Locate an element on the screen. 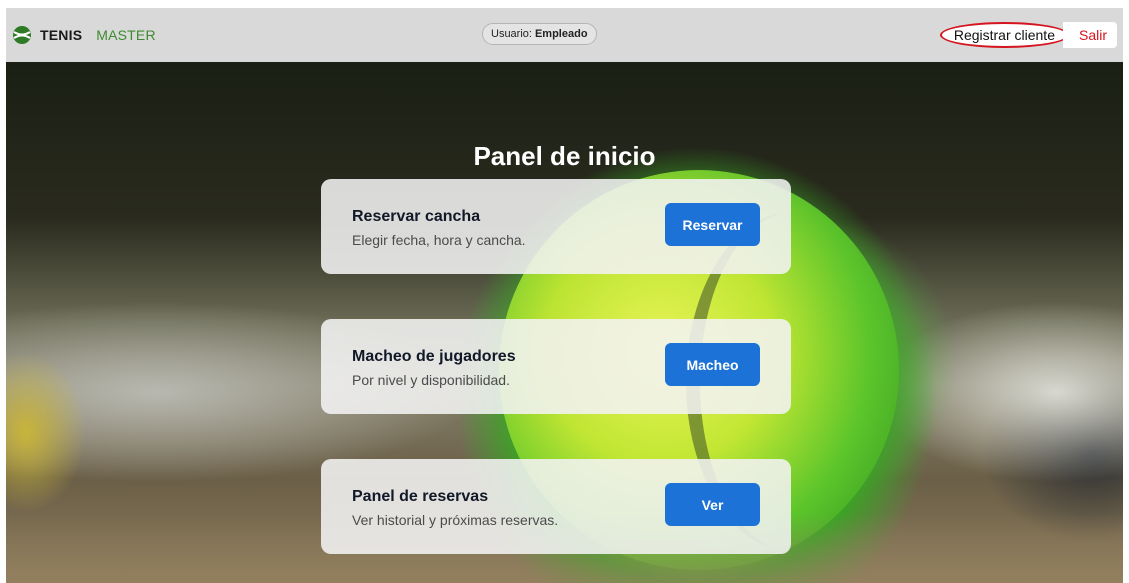 Image resolution: width=1129 pixels, height=583 pixels. card-title: Reservar cancha is located at coordinates (416, 216).